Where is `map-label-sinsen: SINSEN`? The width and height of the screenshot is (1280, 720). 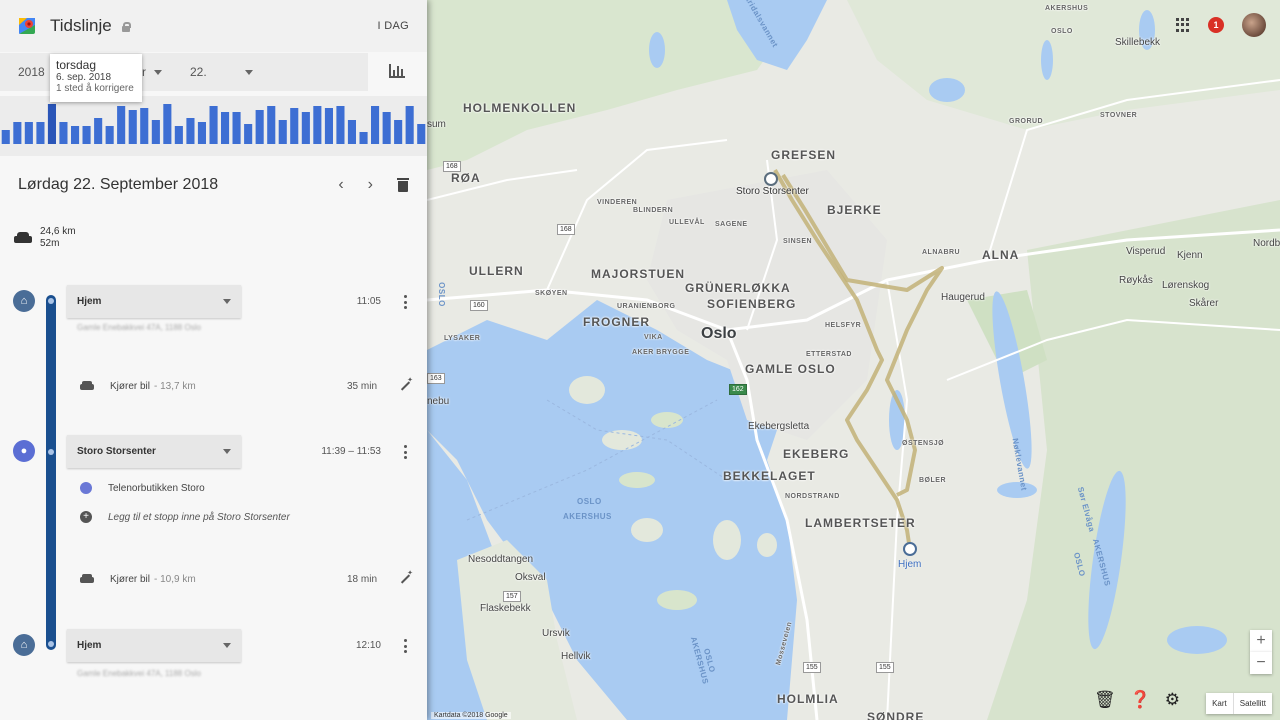
map-label-sinsen: SINSEN is located at coordinates (798, 241).